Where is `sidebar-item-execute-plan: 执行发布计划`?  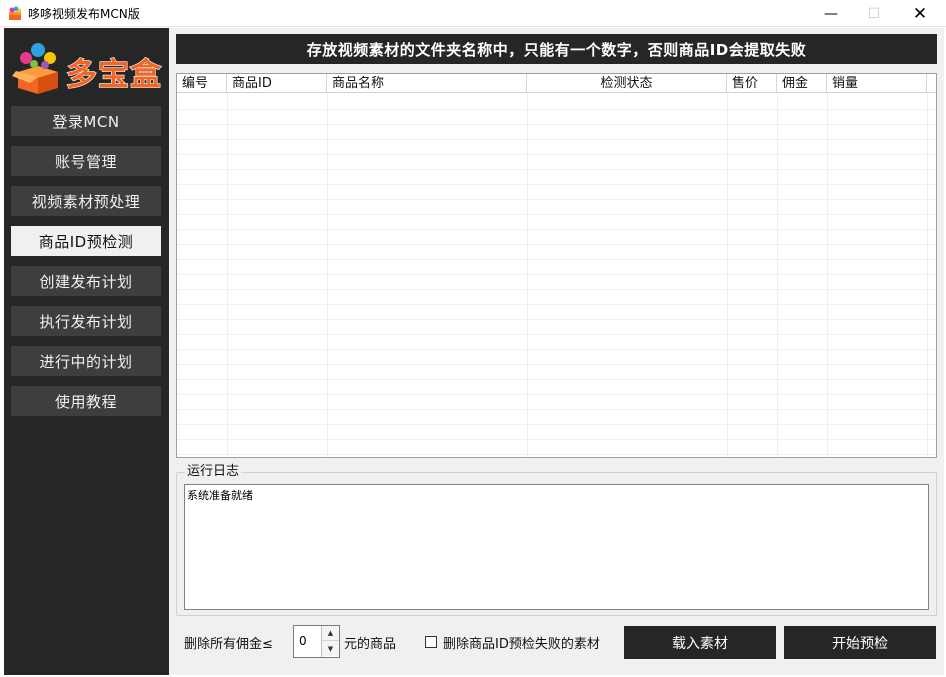 sidebar-item-execute-plan: 执行发布计划 is located at coordinates (86, 321).